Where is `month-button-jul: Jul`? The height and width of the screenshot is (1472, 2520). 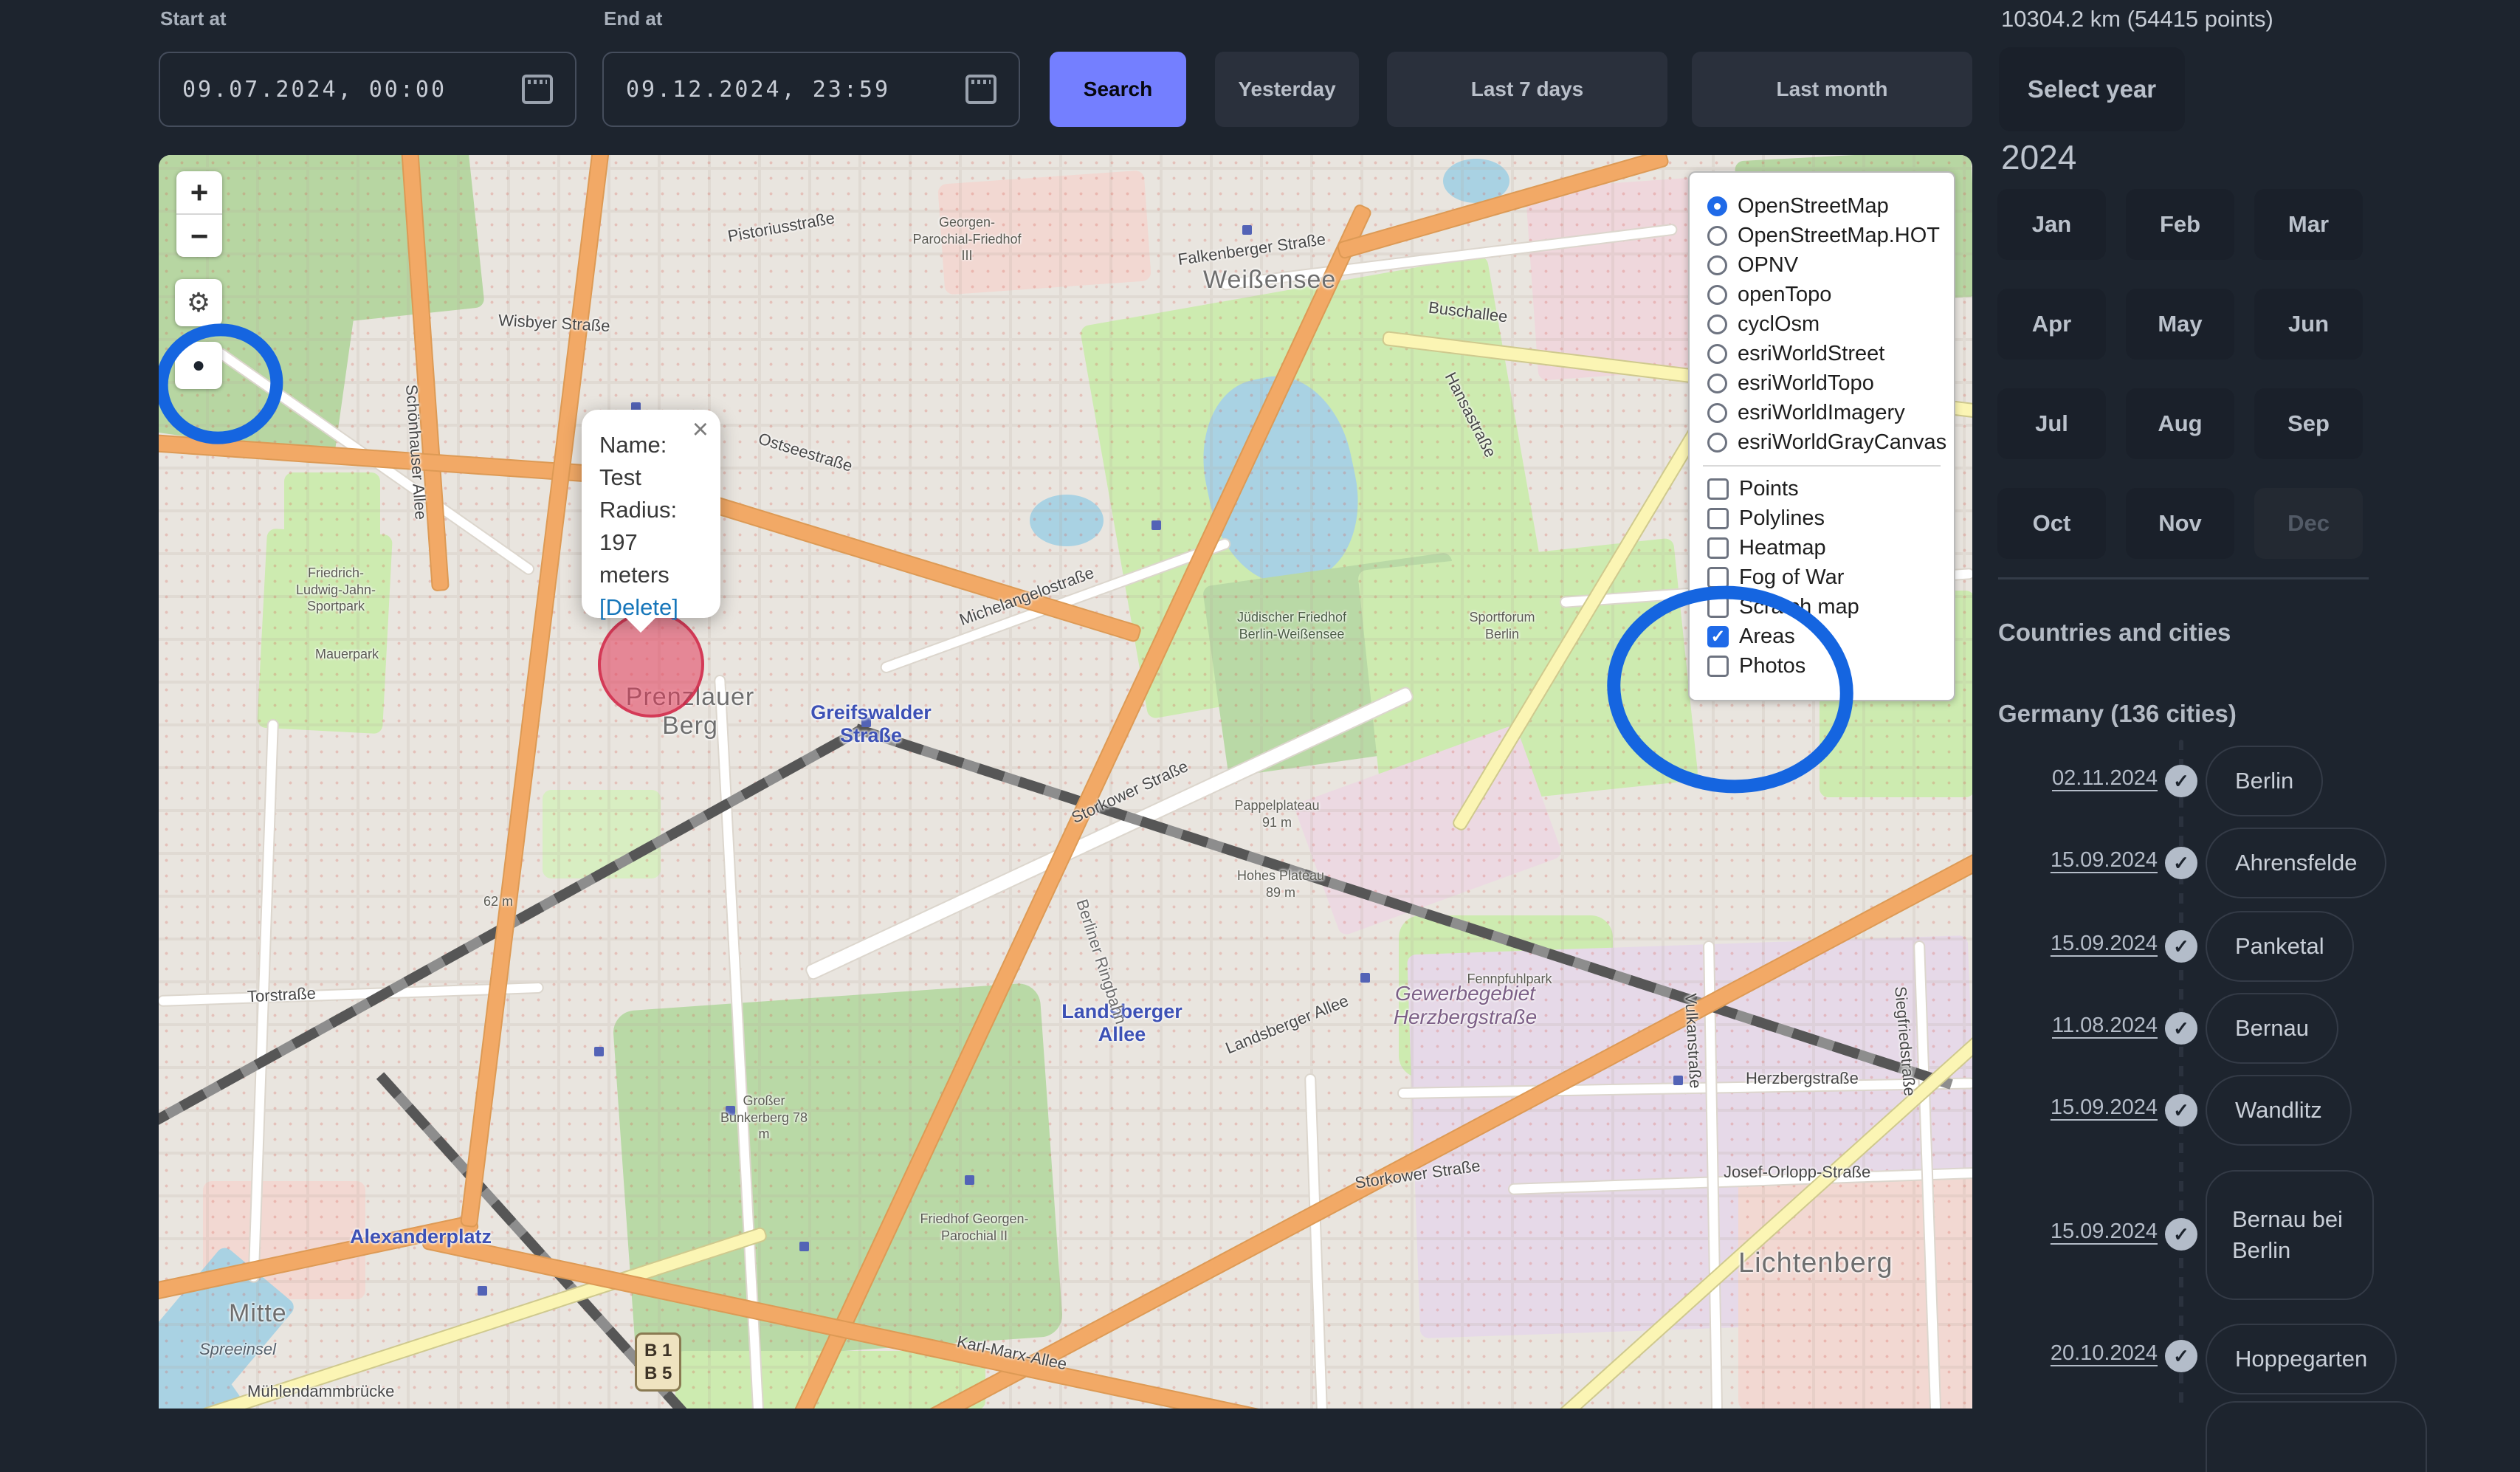
month-button-jul: Jul is located at coordinates (2051, 423).